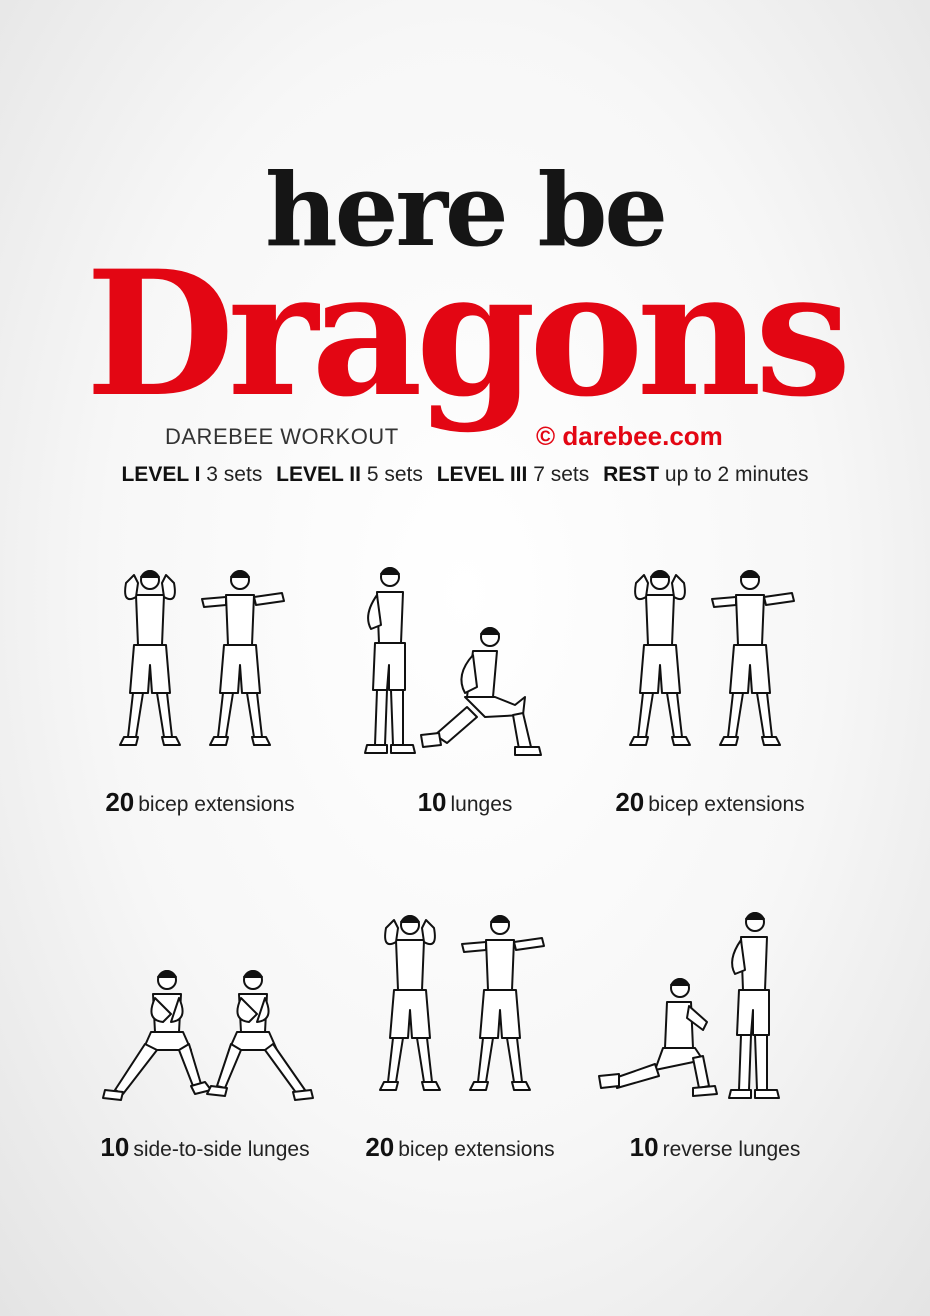 Image resolution: width=930 pixels, height=1316 pixels. What do you see at coordinates (216, 804) in the screenshot?
I see `exercise-name-1: bicep extensions` at bounding box center [216, 804].